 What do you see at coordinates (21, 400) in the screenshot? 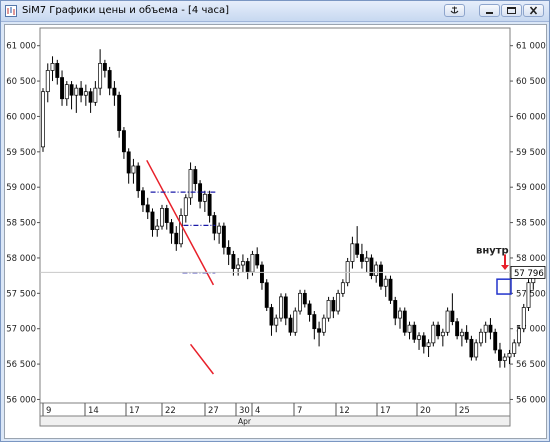
I see `y-tick-label-left: 56 000` at bounding box center [21, 400].